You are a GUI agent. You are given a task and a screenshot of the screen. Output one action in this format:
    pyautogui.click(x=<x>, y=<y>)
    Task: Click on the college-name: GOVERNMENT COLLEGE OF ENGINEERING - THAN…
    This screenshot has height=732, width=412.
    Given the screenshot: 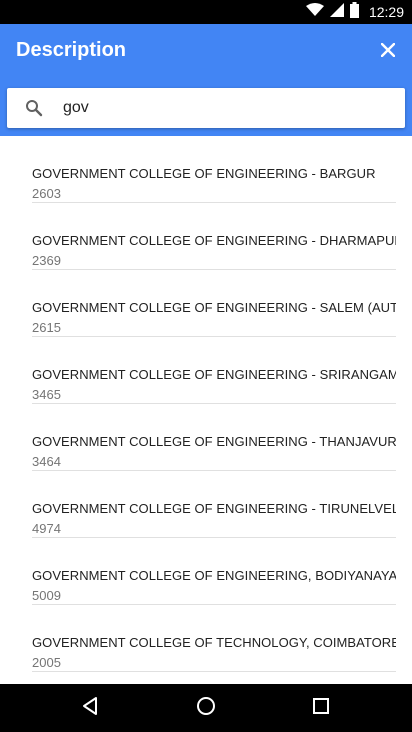 What is the action you would take?
    pyautogui.click(x=214, y=441)
    